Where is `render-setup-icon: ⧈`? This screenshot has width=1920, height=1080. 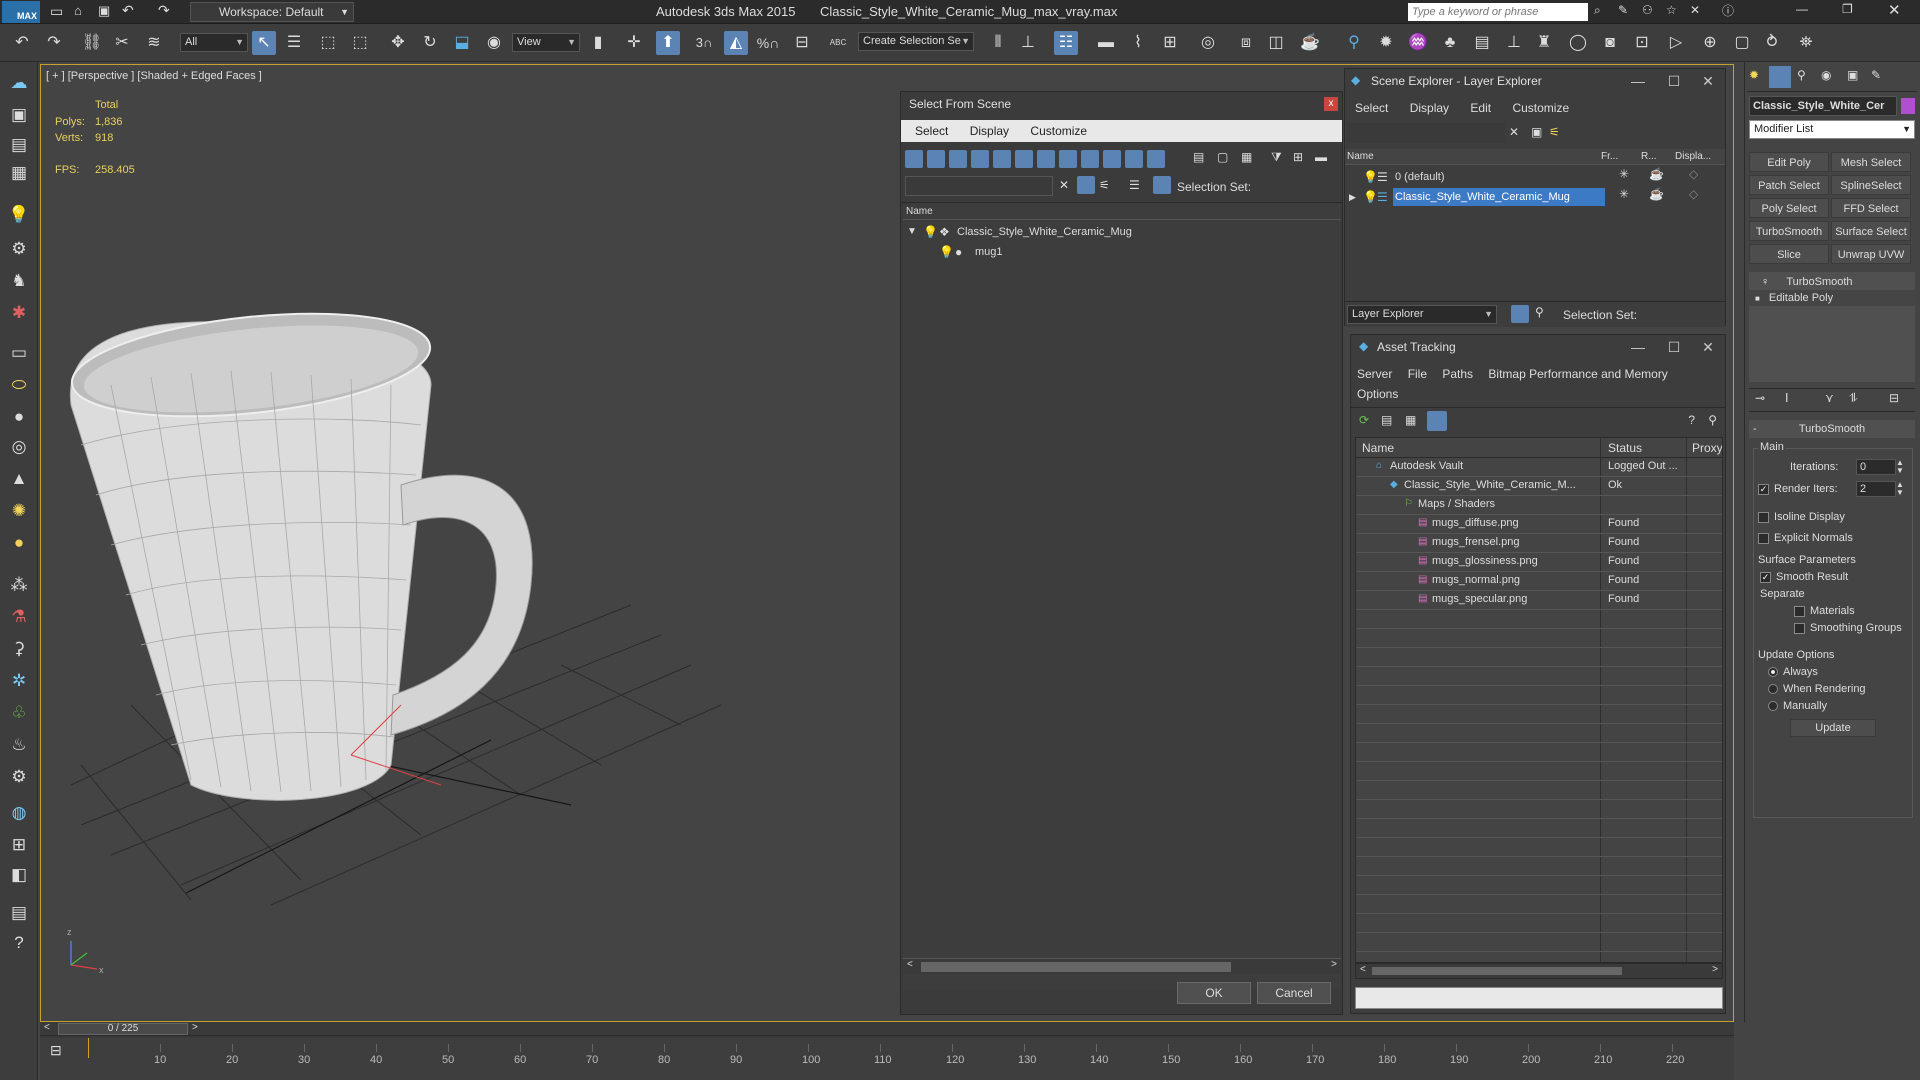
render-setup-icon: ⧈ is located at coordinates (1246, 43).